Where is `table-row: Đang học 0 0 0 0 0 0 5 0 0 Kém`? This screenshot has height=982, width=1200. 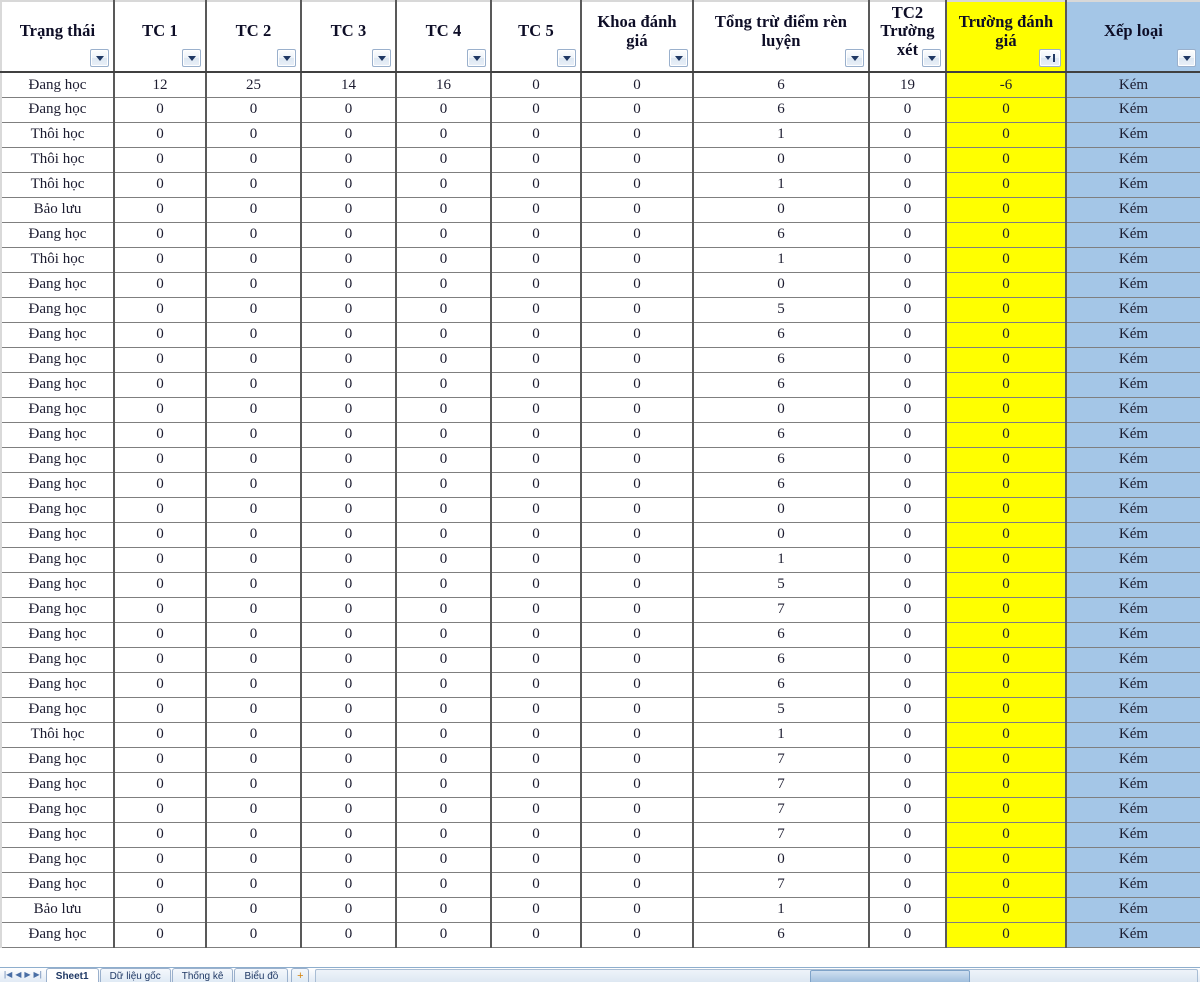
table-row: Đang học 0 0 0 0 0 0 5 0 0 Kém is located at coordinates (600, 310).